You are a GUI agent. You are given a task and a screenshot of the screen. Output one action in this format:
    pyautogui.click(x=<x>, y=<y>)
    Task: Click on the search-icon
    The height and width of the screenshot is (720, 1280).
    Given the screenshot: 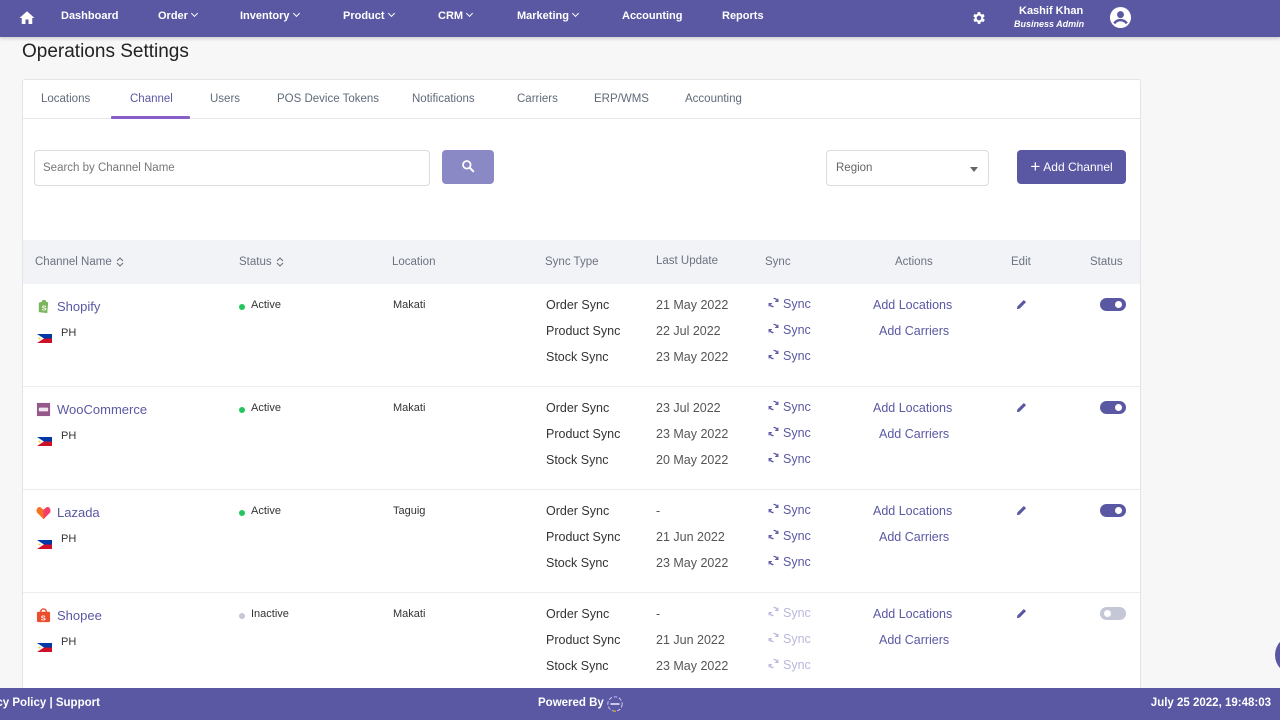 What is the action you would take?
    pyautogui.click(x=468, y=165)
    